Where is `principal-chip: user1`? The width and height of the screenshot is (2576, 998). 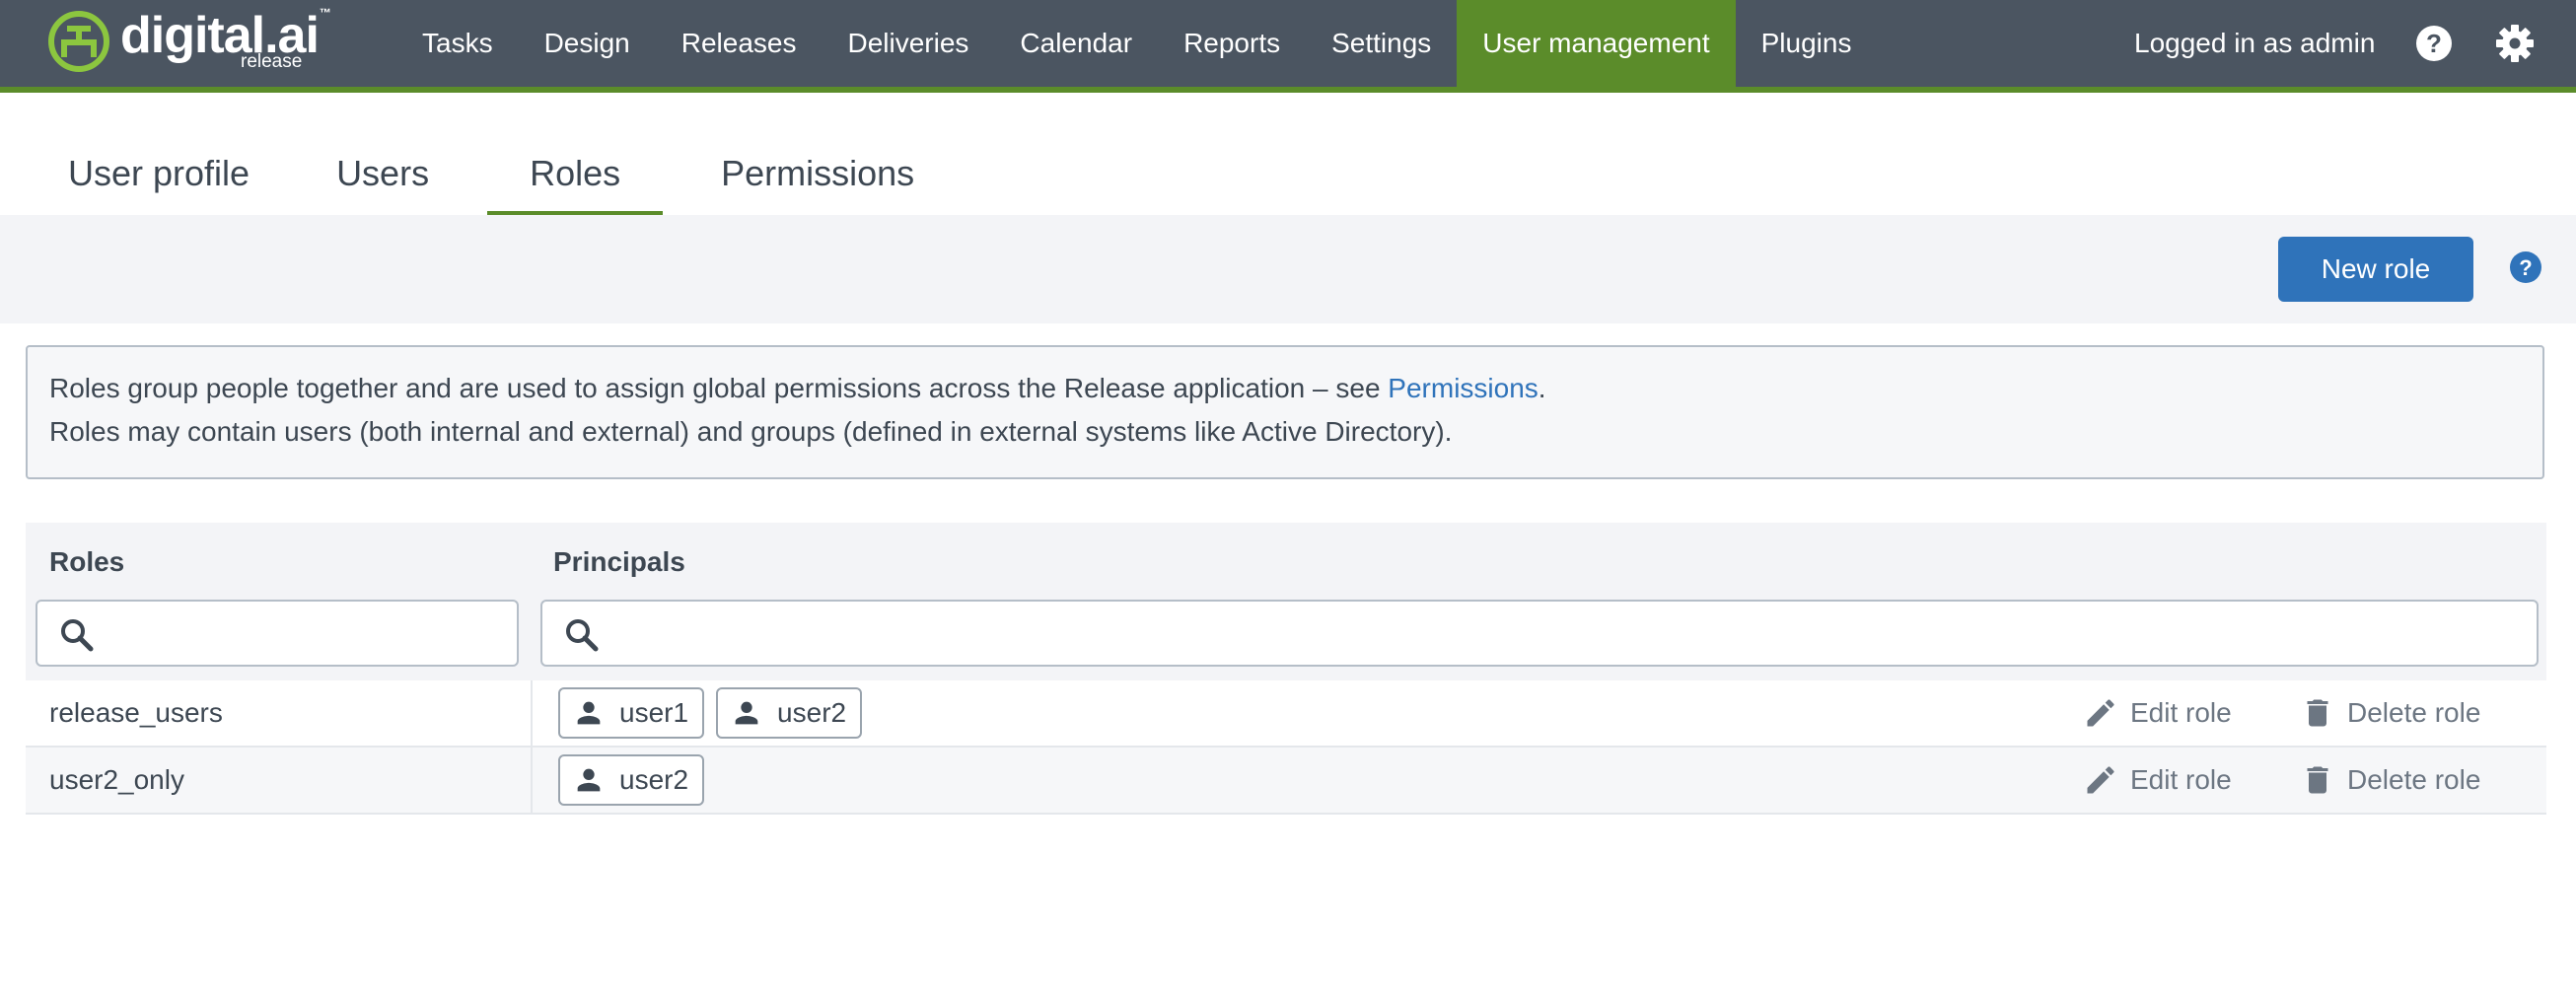 principal-chip: user1 is located at coordinates (631, 713).